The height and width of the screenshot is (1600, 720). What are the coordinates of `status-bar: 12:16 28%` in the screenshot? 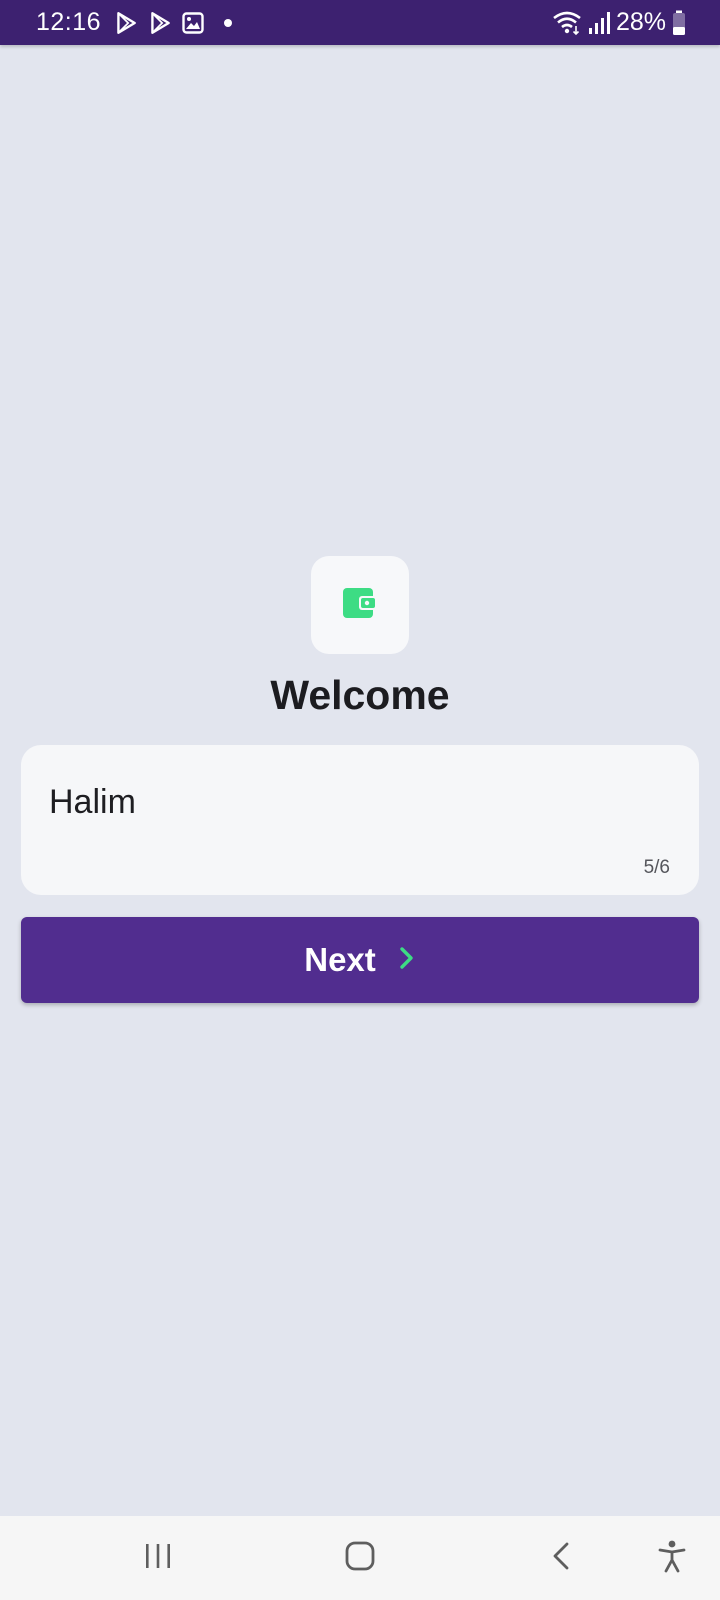 It's located at (360, 22).